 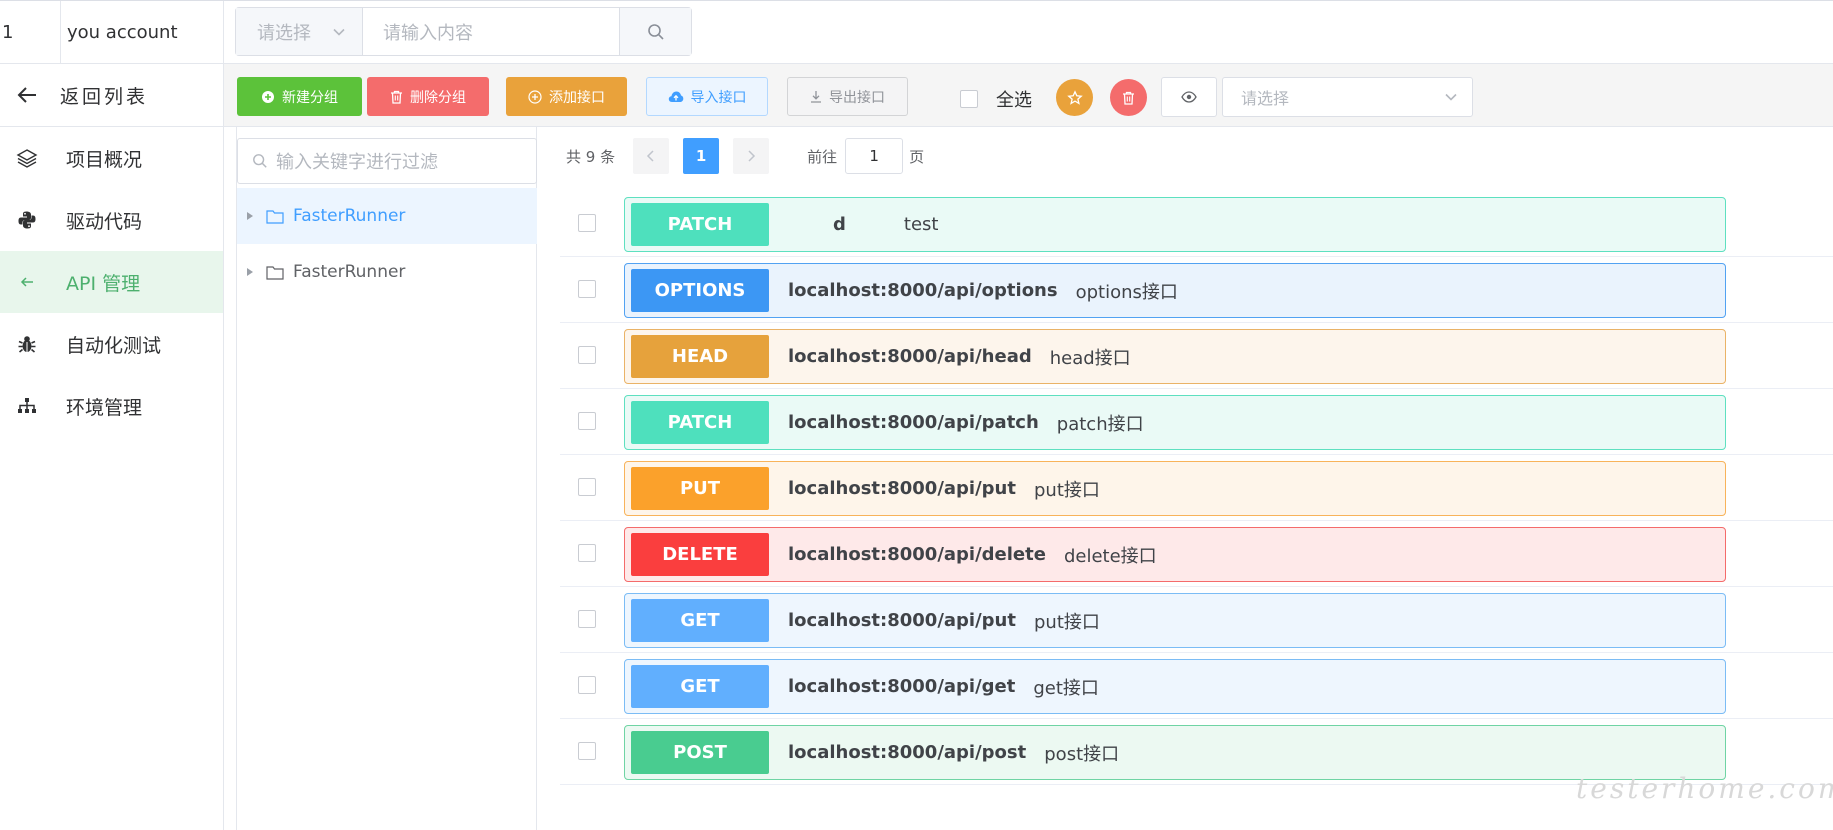 I want to click on api-url: localhost:8000/api/options, so click(x=923, y=290).